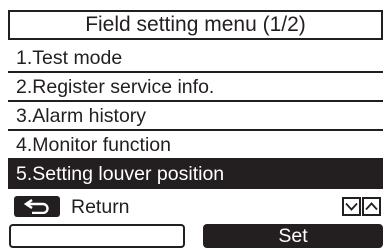 The width and height of the screenshot is (392, 250). Describe the element at coordinates (195, 58) in the screenshot. I see `menu-item-test-mode: 1.Test mode` at that location.